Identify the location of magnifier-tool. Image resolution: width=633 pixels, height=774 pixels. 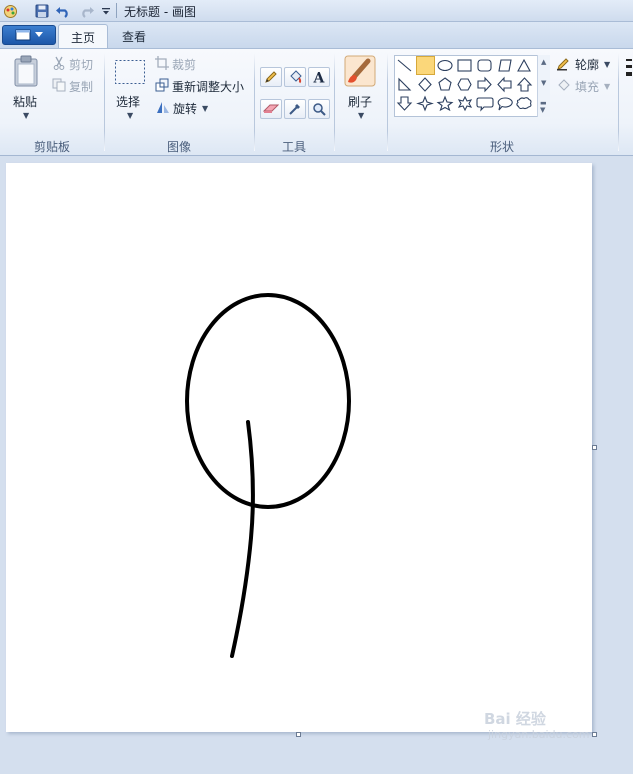
(319, 109).